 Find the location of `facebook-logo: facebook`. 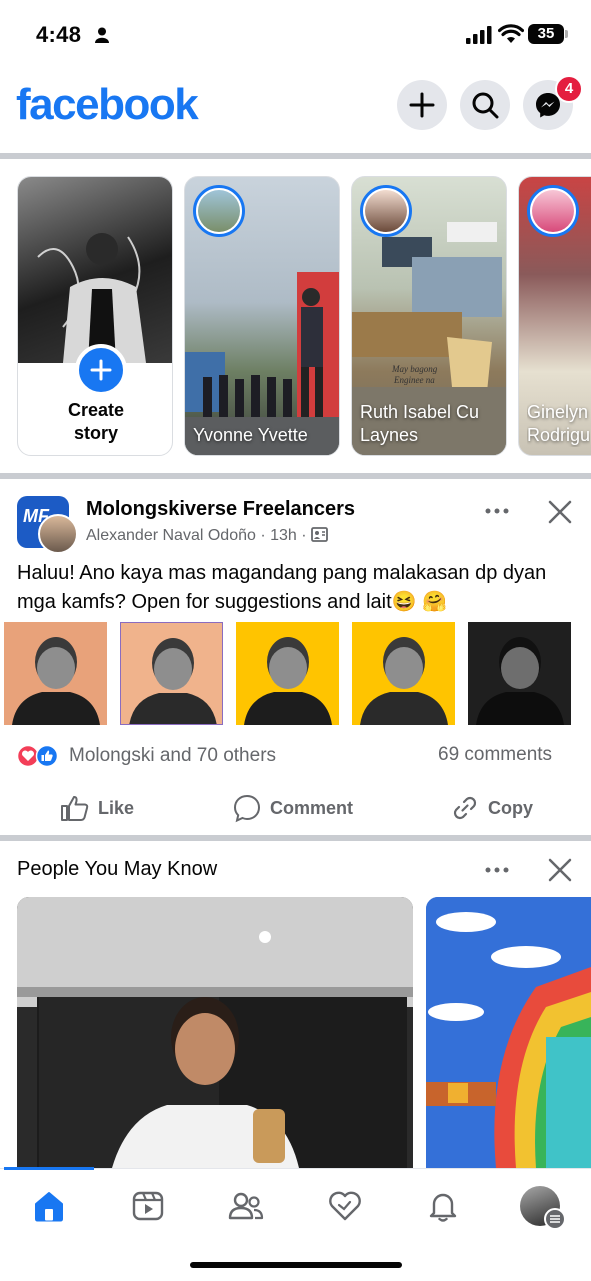

facebook-logo: facebook is located at coordinates (107, 105).